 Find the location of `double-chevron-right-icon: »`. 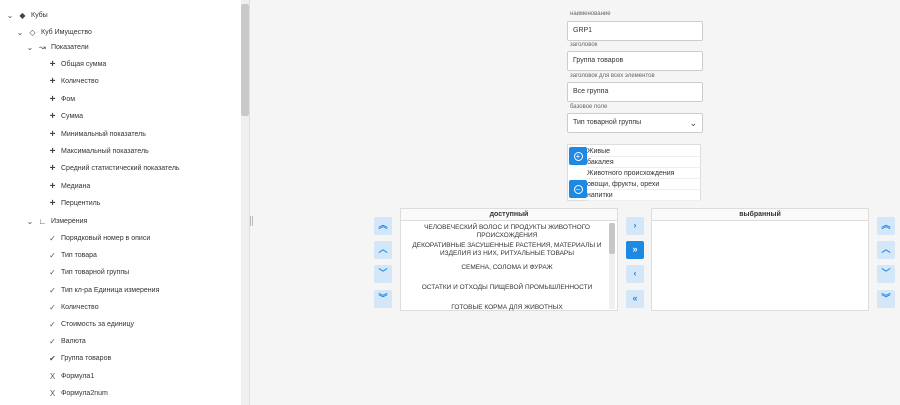

double-chevron-right-icon: » is located at coordinates (635, 249).